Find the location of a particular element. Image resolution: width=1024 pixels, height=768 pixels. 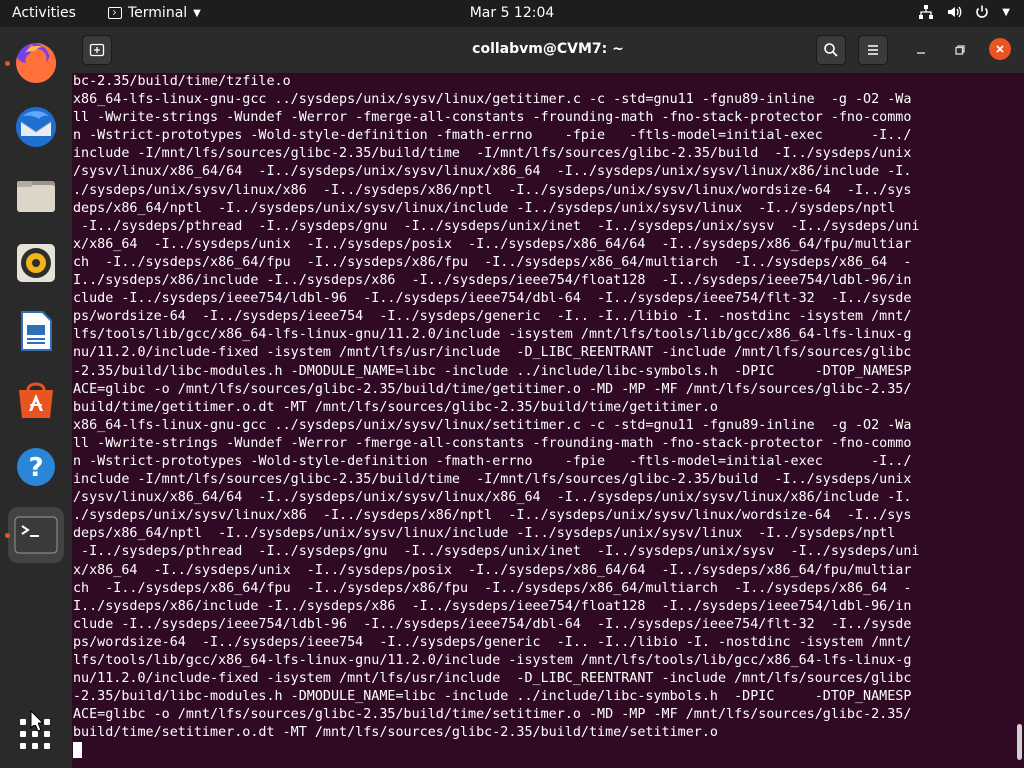

menu-button is located at coordinates (873, 50).